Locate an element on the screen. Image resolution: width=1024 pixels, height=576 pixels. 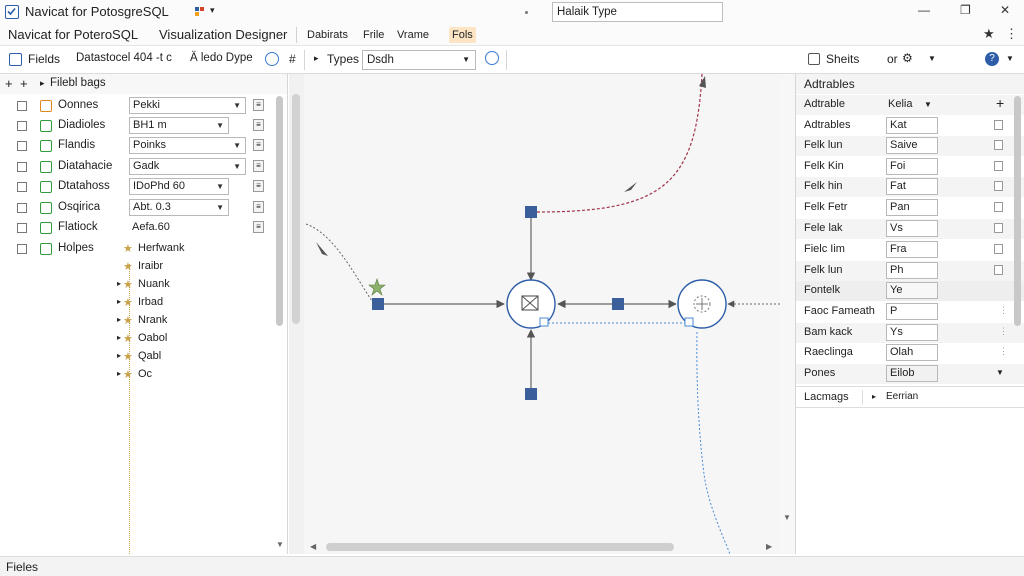
expand-all-icon: + is located at coordinates (24, 83).